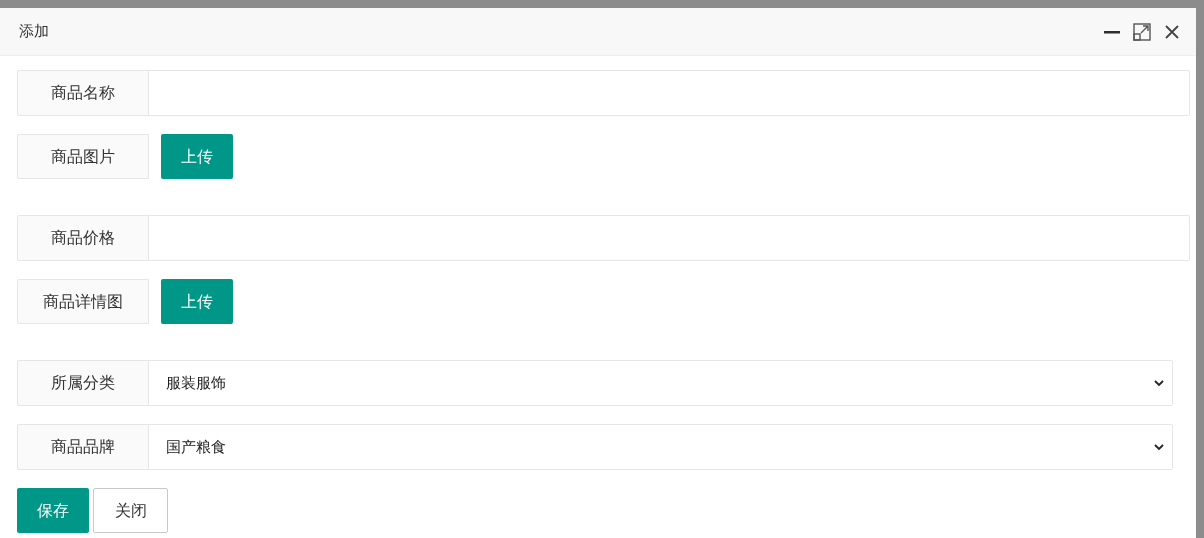 This screenshot has width=1204, height=538. What do you see at coordinates (130, 510) in the screenshot?
I see `close-button: 关闭` at bounding box center [130, 510].